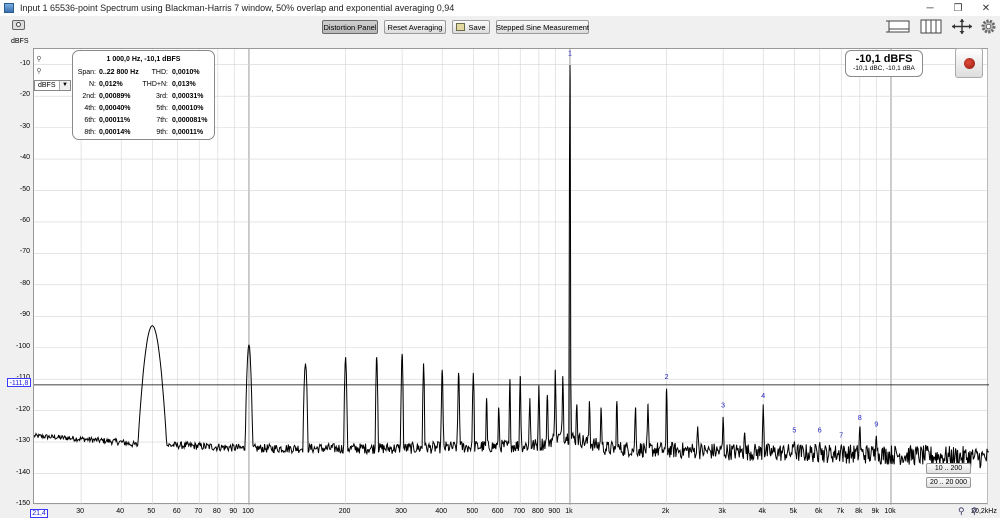 The image size is (1000, 518). I want to click on distortion-row: 8th: 0,00014% 9th: 0,00011%, so click(143, 134).